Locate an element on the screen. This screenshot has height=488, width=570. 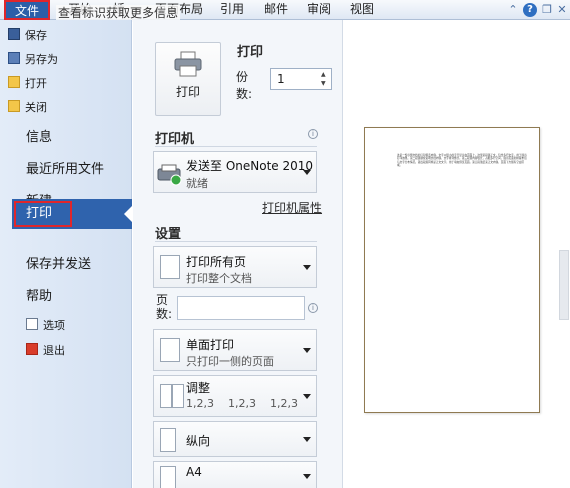
nav-options: 选项 is located at coordinates (45, 326).